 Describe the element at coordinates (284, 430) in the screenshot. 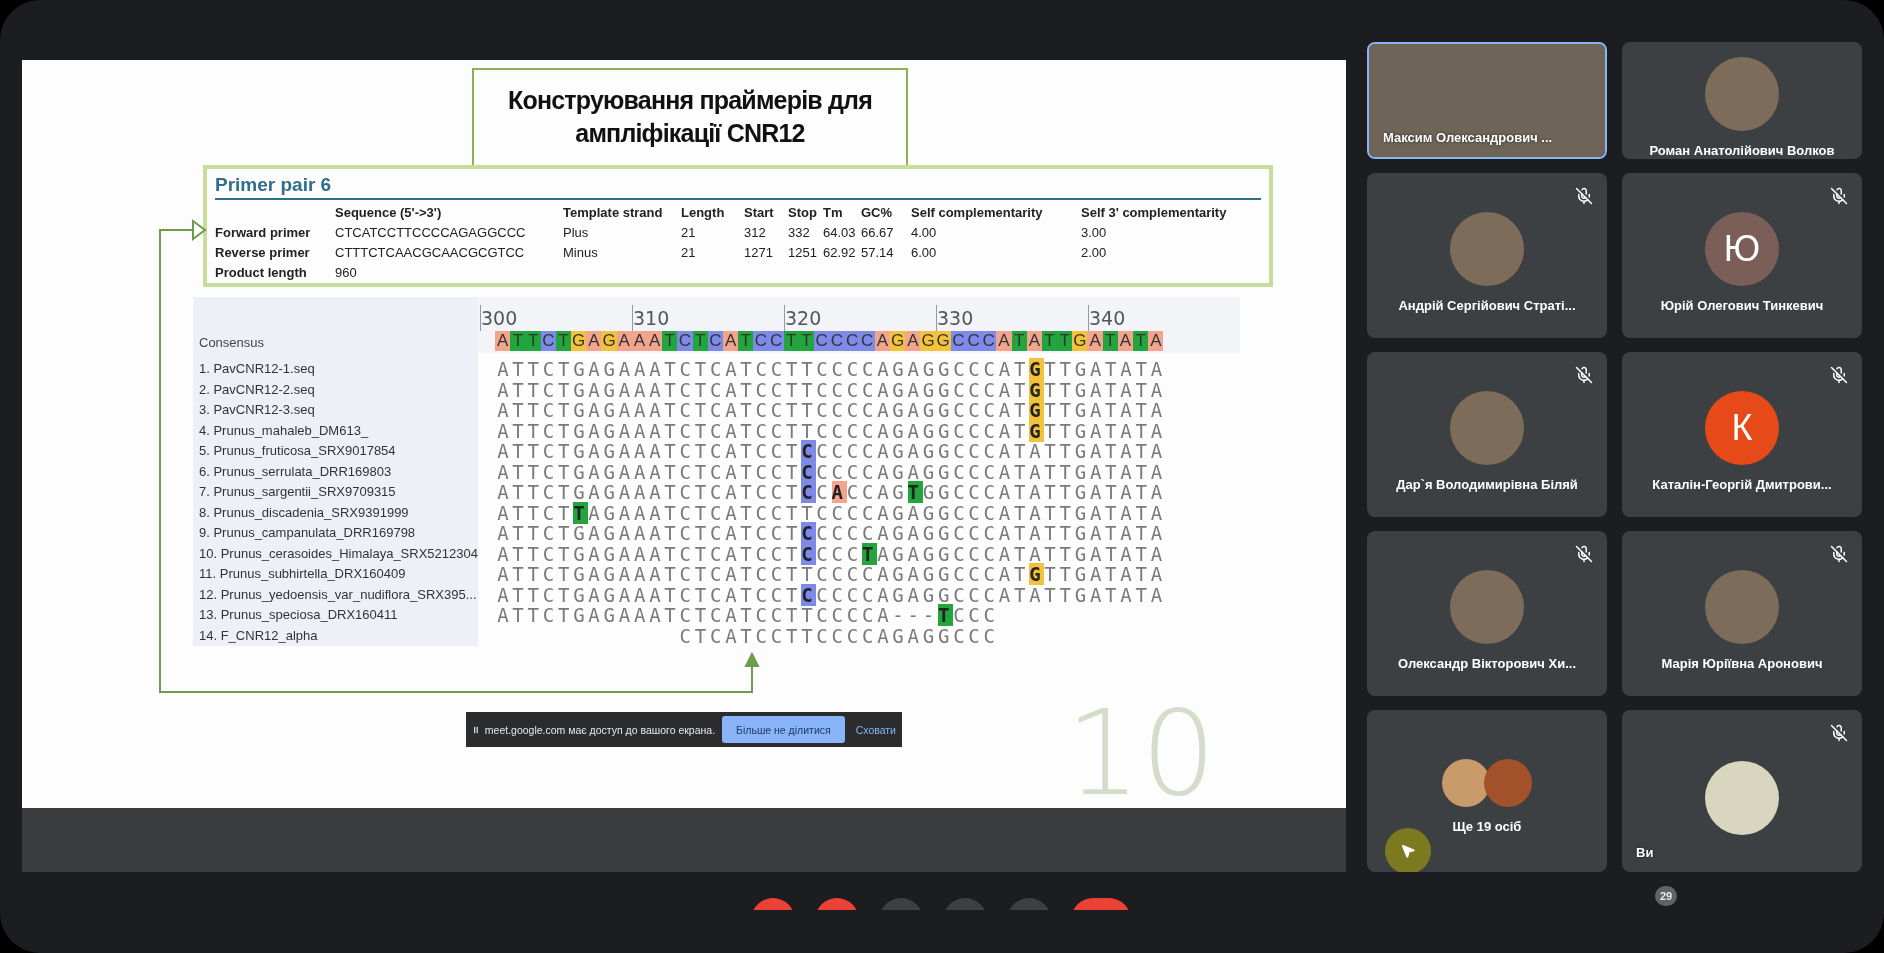

I see `sequence-name: 4. Prunus_mahaleb_DM613_` at that location.